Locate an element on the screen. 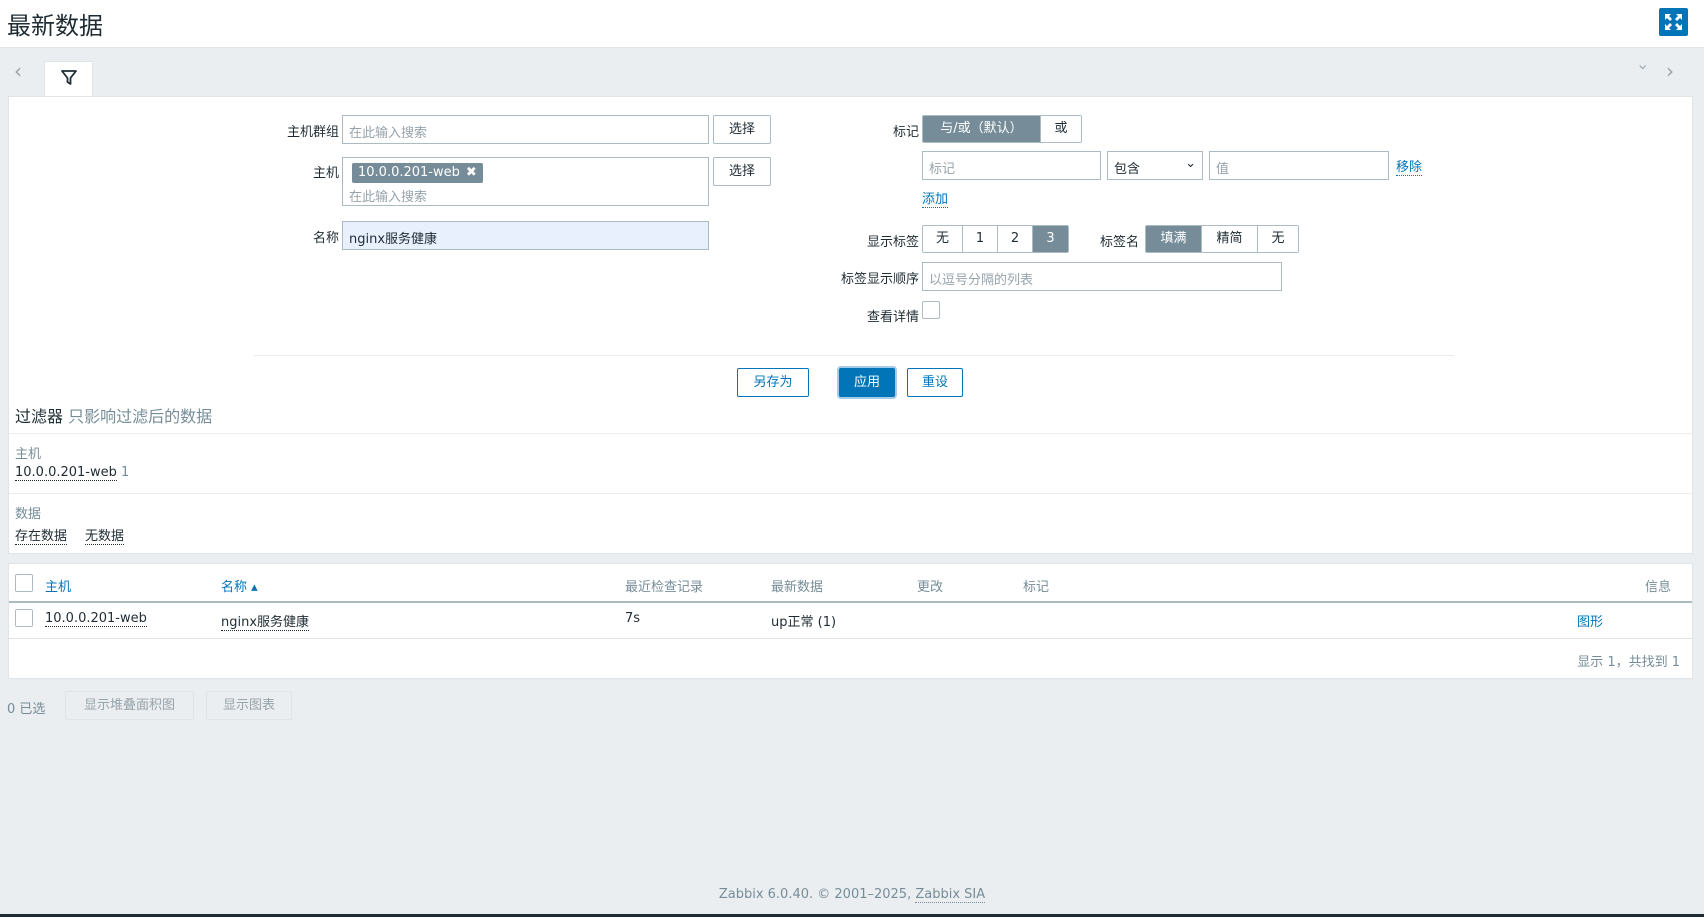  host-chip: 10.0.0.201-web ✖ is located at coordinates (417, 173).